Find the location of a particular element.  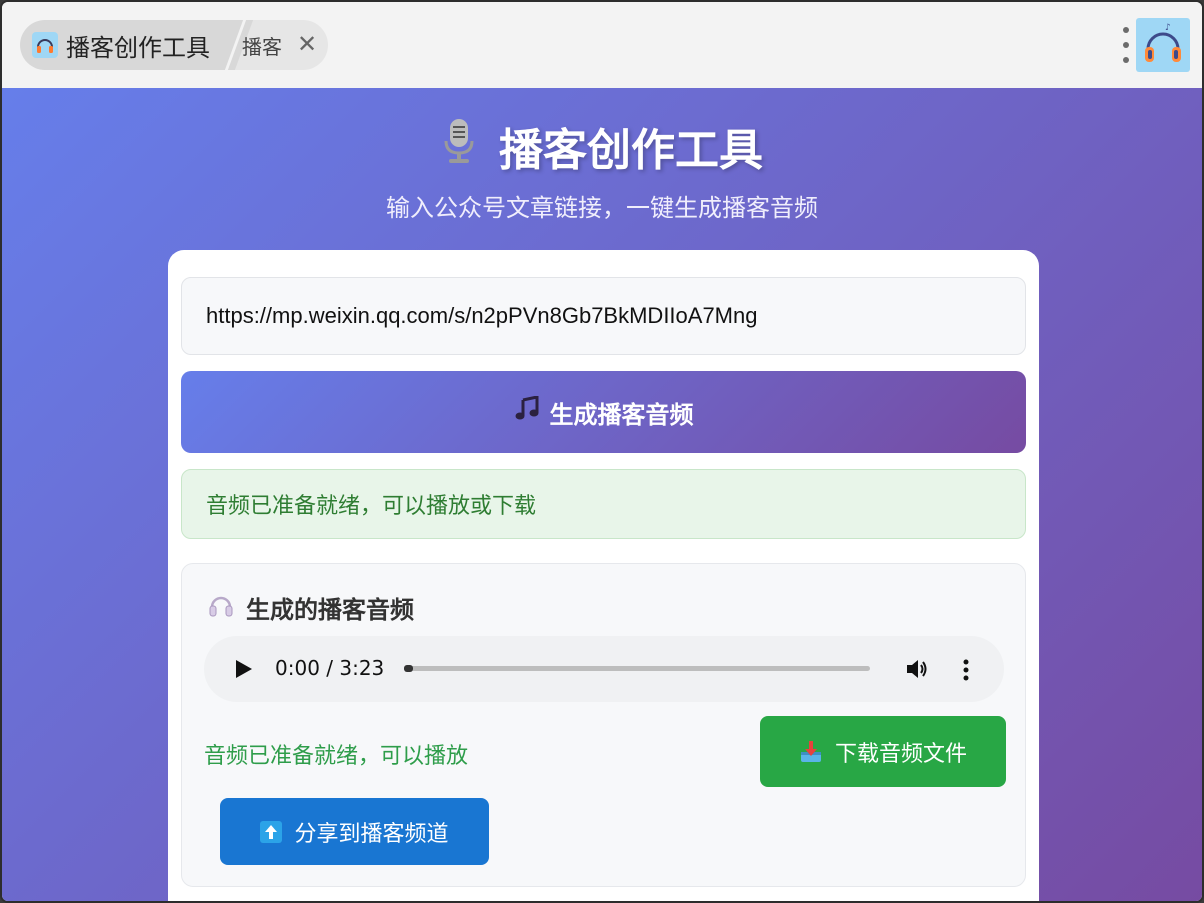

headphones-app-icon is located at coordinates (45, 45).